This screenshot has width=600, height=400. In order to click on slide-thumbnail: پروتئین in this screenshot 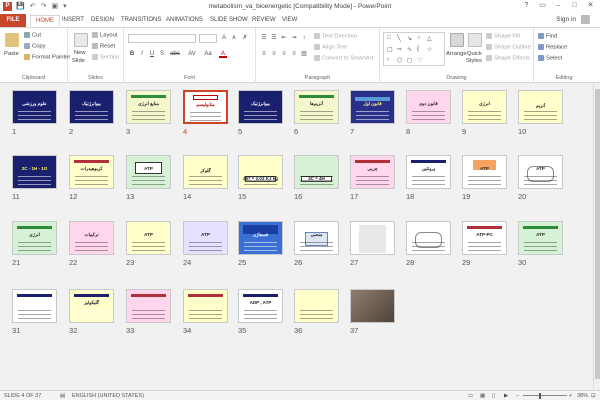, I will do `click(428, 172)`.